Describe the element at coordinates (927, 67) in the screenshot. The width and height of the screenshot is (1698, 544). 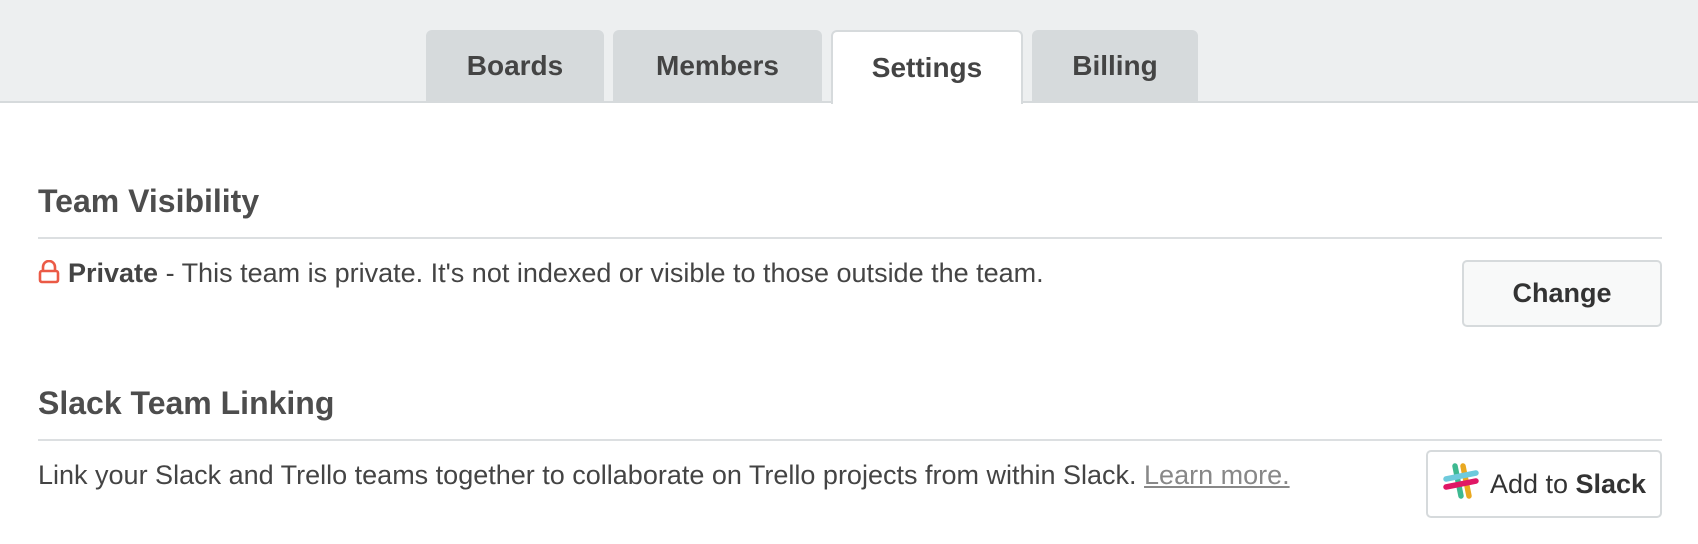
I see `tab-settings: Settings` at that location.